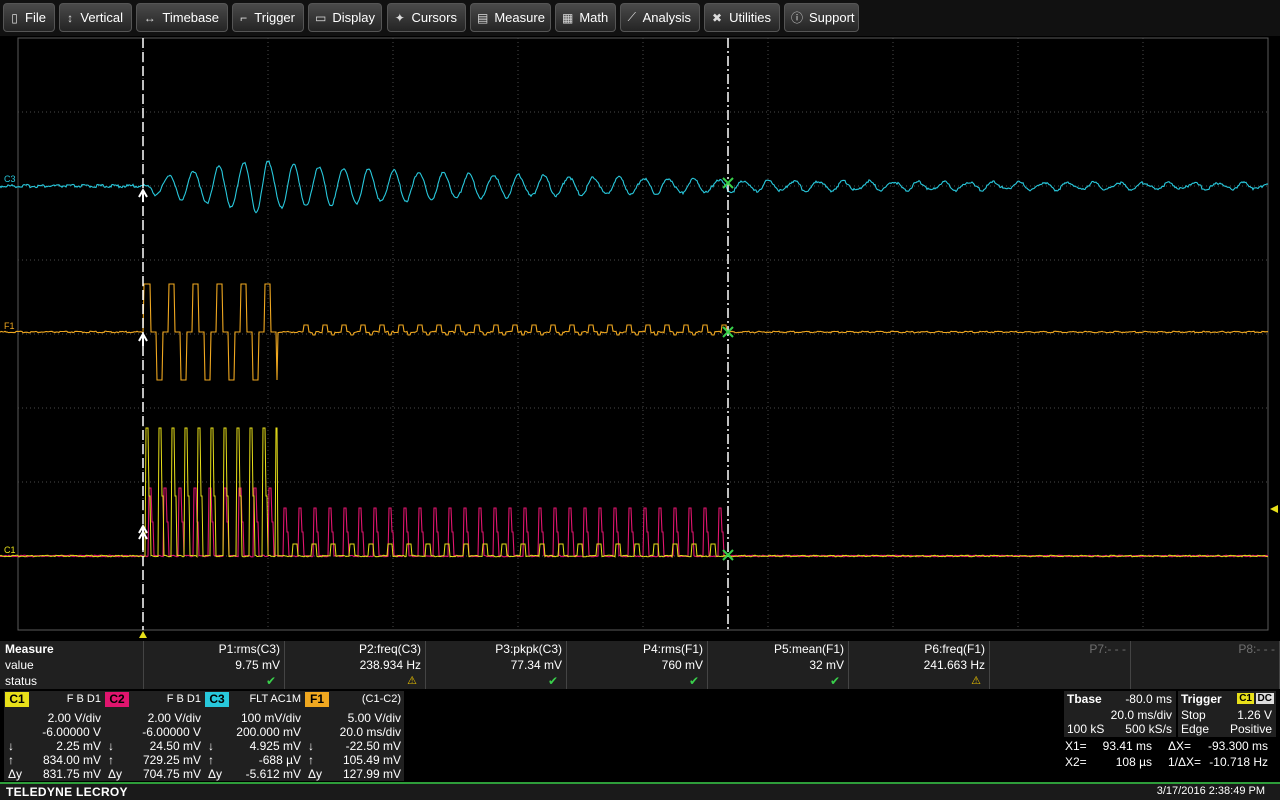 The width and height of the screenshot is (1280, 800). What do you see at coordinates (182, 17) in the screenshot?
I see `timebase-menu-button: ↔ Timebase` at bounding box center [182, 17].